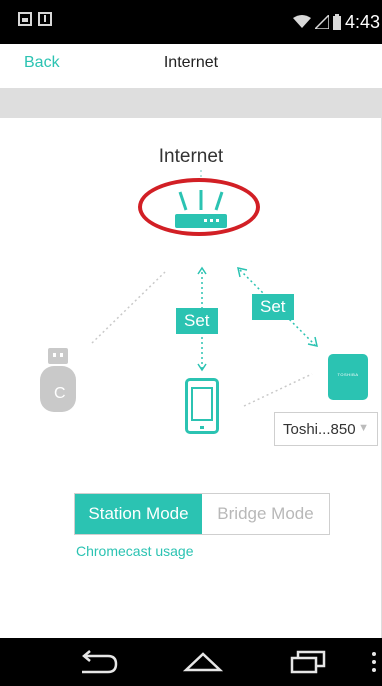 This screenshot has width=382, height=686. I want to click on phone-device-icon, so click(202, 406).